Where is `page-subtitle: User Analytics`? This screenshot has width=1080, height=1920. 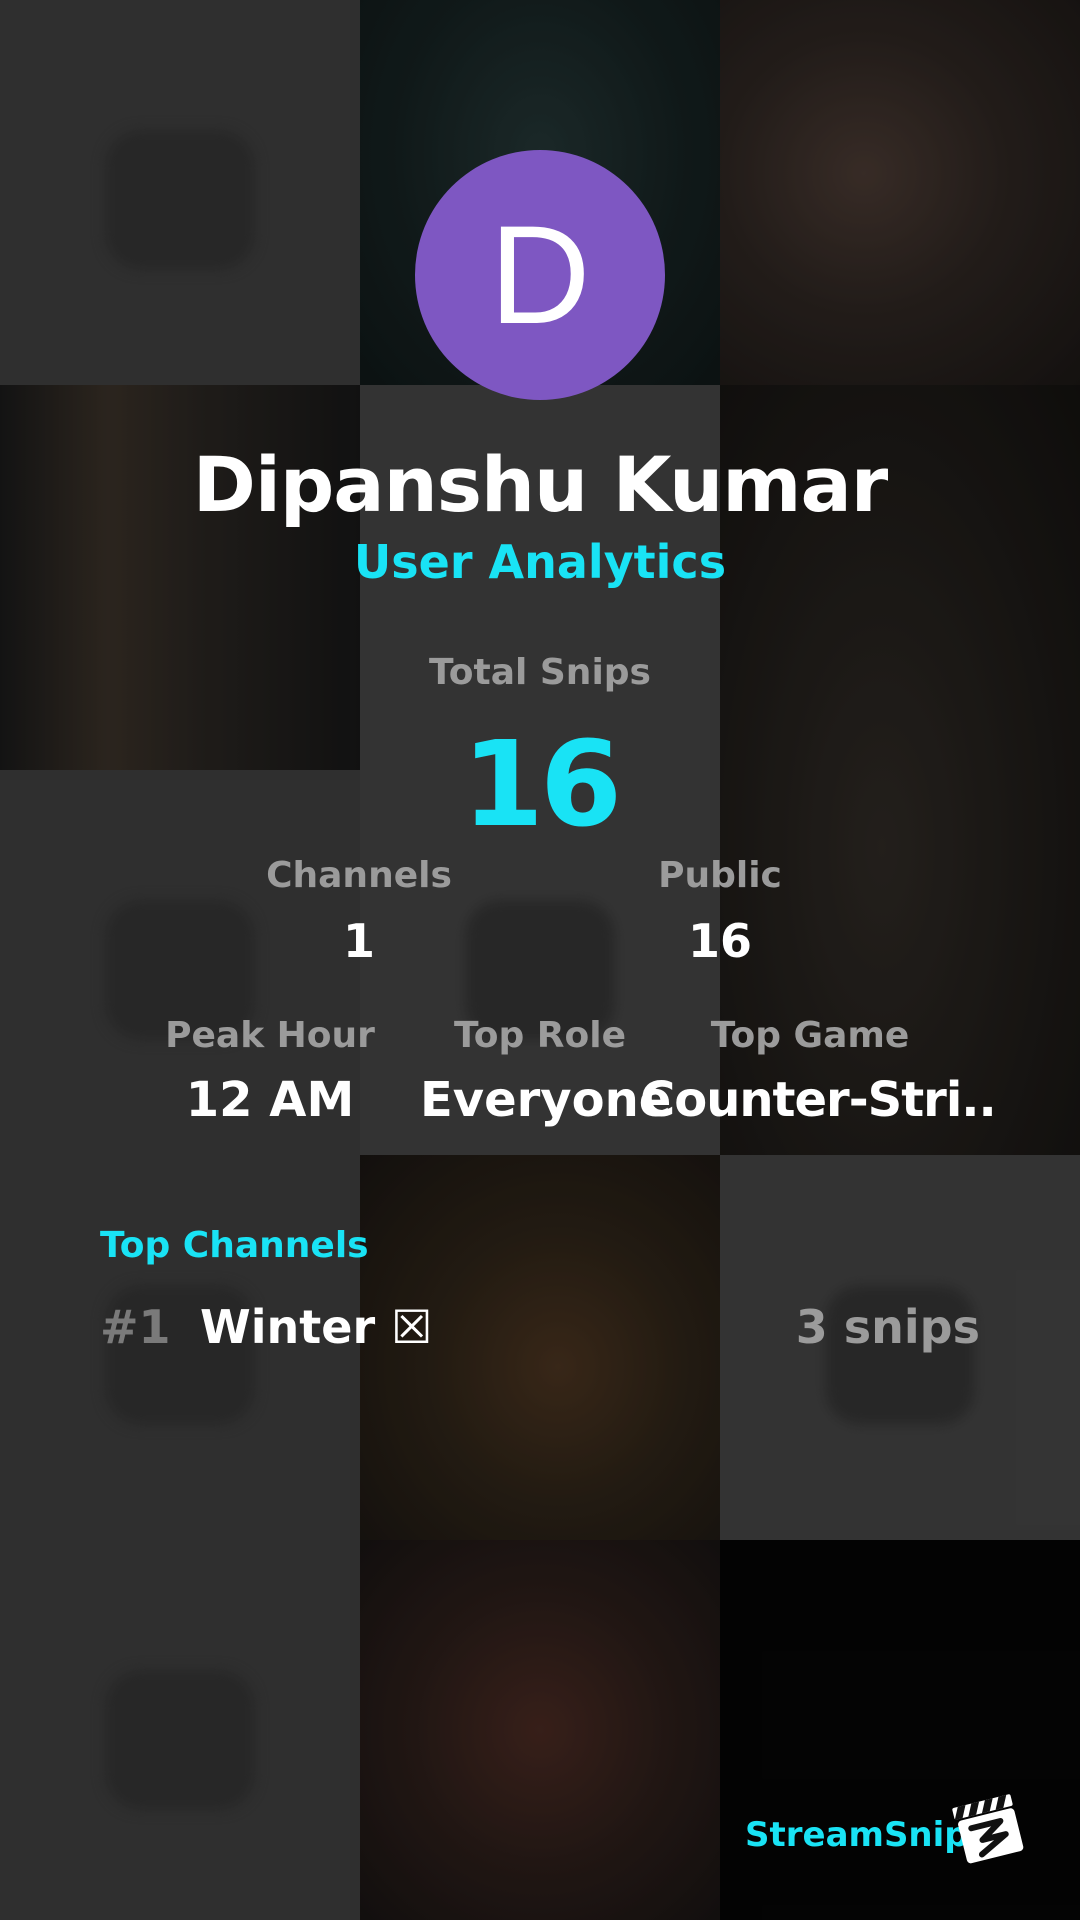 page-subtitle: User Analytics is located at coordinates (540, 562).